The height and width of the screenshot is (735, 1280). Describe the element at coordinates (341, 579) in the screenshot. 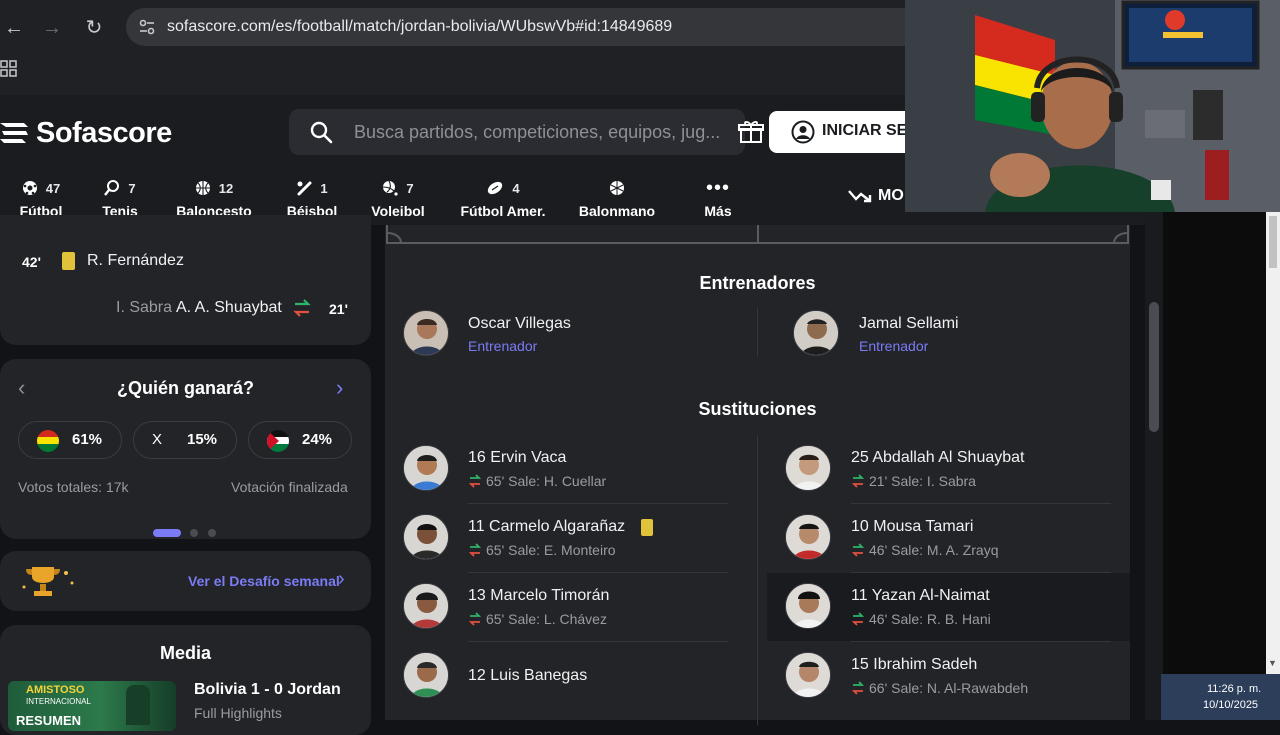

I see `chevron-right-icon: ›` at that location.